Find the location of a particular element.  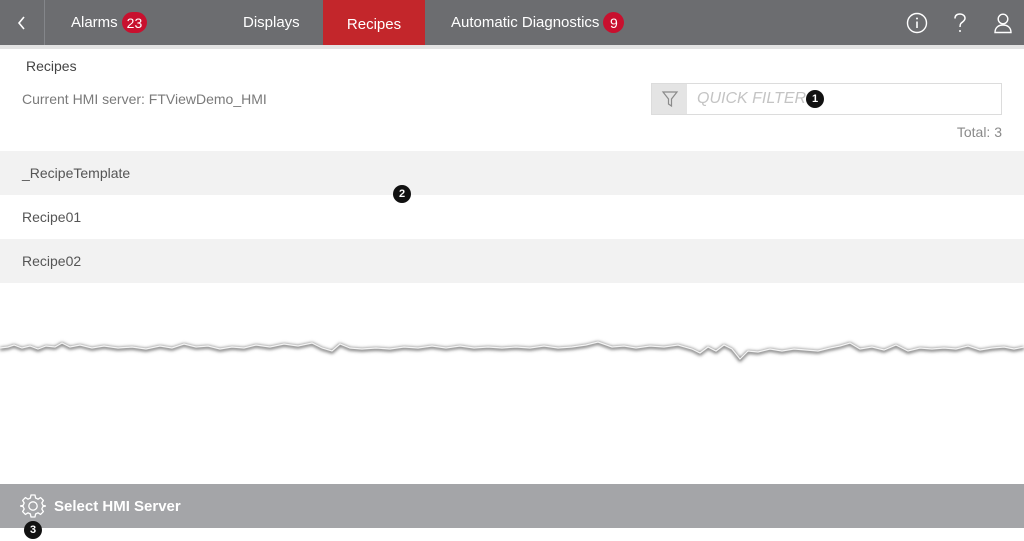

total-count: Total: 3 is located at coordinates (979, 132).